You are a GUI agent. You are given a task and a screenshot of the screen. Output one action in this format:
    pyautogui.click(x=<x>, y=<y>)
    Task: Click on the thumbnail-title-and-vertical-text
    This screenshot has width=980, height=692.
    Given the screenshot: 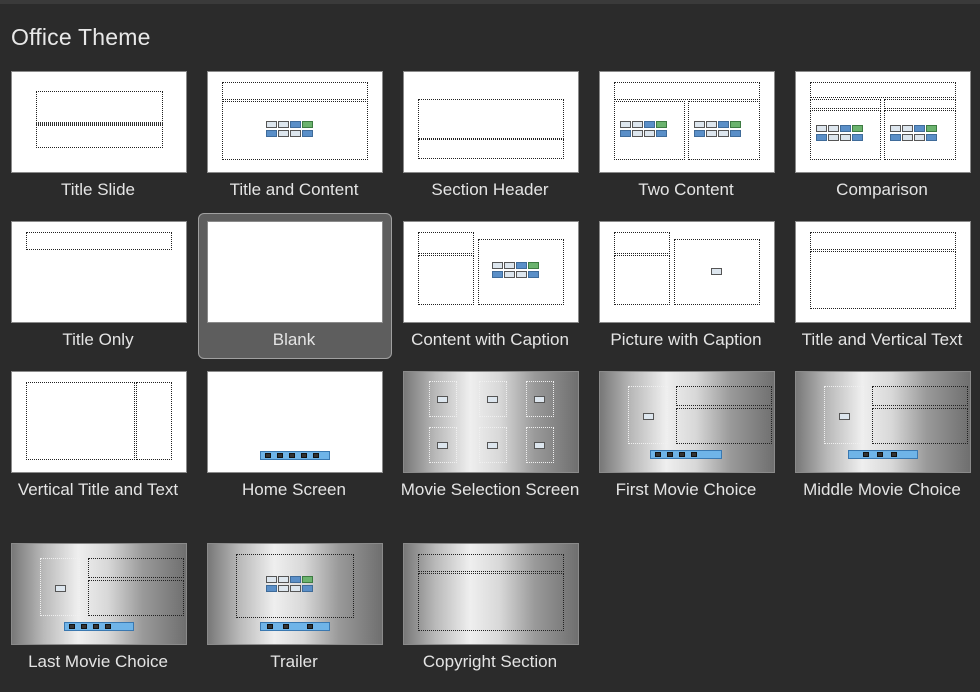 What is the action you would take?
    pyautogui.click(x=883, y=272)
    